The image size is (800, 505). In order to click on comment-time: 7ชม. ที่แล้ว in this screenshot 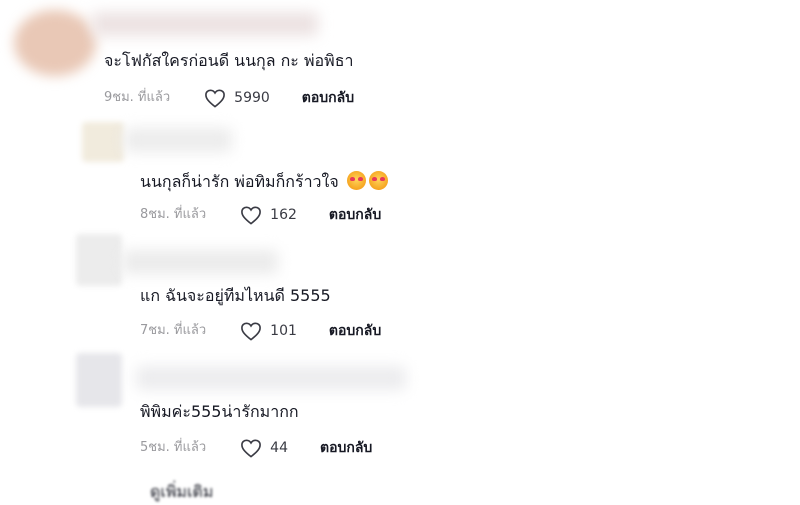, I will do `click(173, 330)`.